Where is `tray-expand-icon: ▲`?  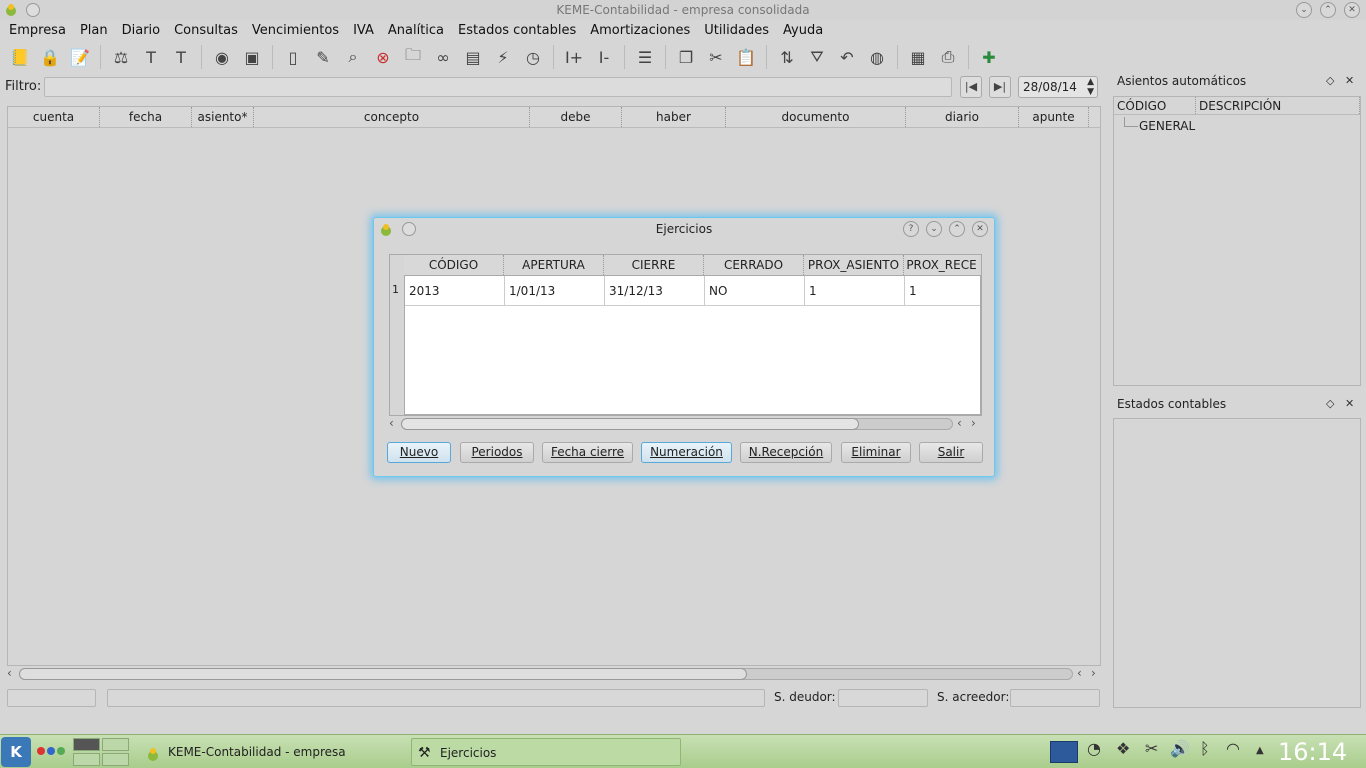 tray-expand-icon: ▲ is located at coordinates (1260, 750).